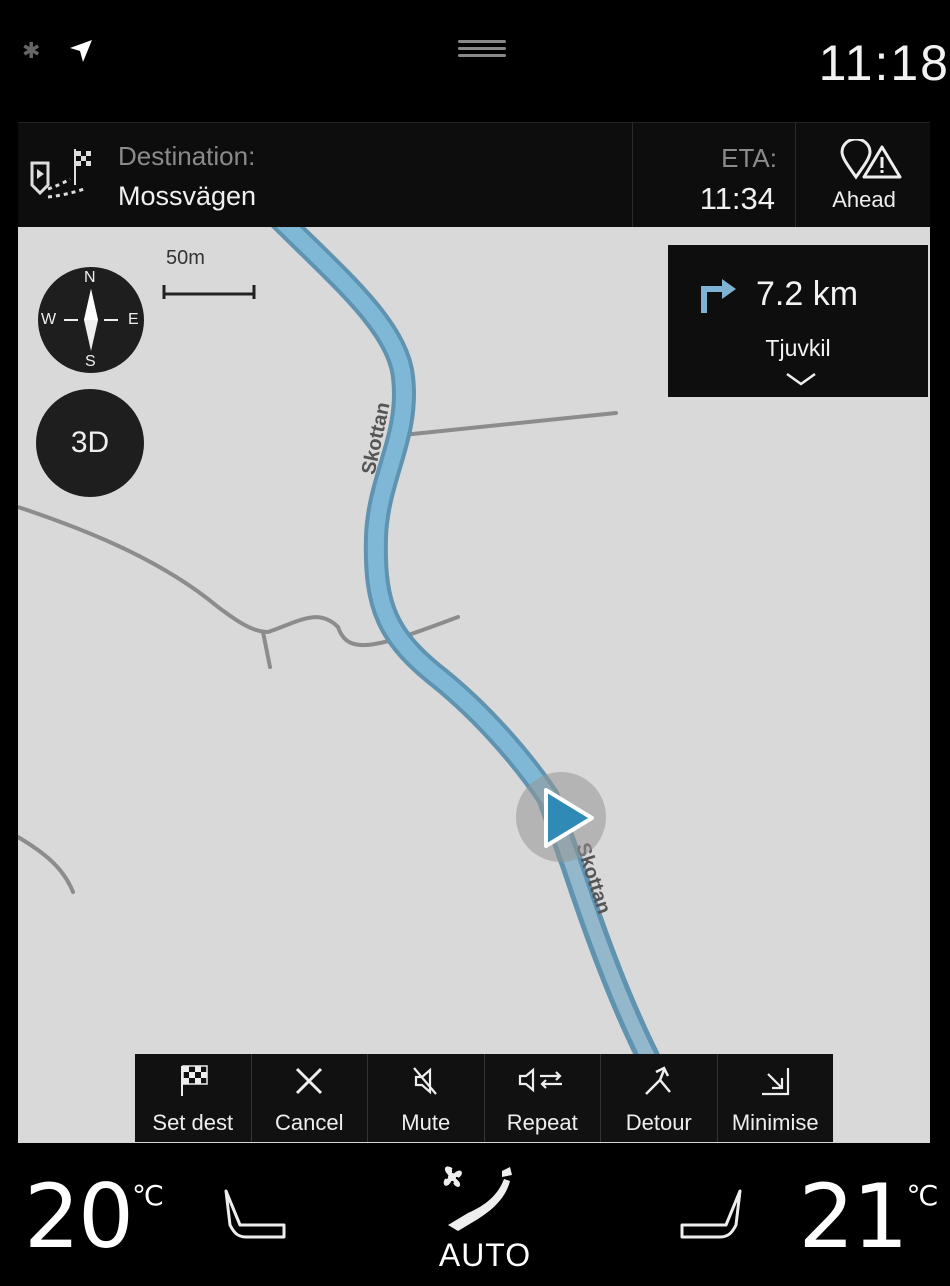 This screenshot has width=950, height=1286. Describe the element at coordinates (798, 348) in the screenshot. I see `turn-street: Tjuvkil` at that location.